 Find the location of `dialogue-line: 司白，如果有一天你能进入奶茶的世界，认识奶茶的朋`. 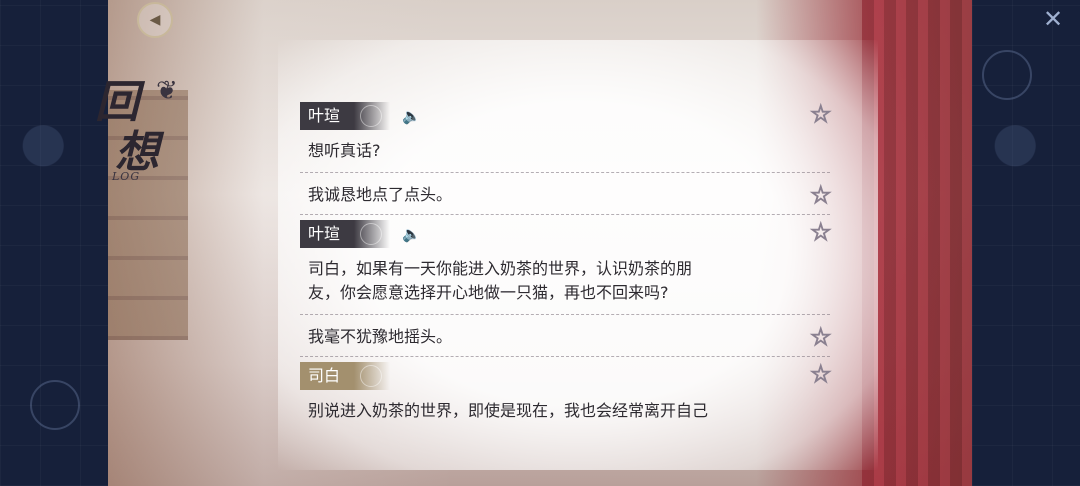

dialogue-line: 司白，如果有一天你能进入奶茶的世界，认识奶茶的朋 is located at coordinates (500, 268).